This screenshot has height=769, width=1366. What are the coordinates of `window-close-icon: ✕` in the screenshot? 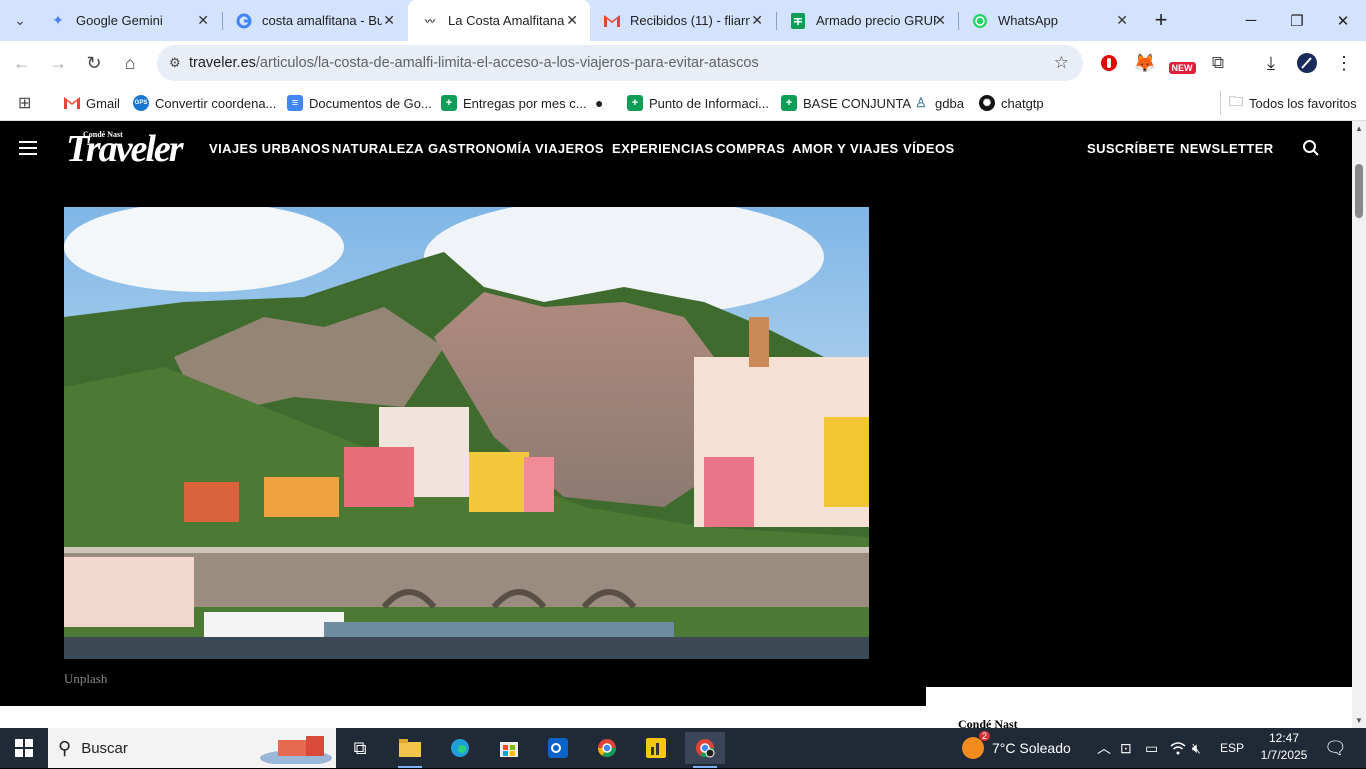 It's located at (1343, 20).